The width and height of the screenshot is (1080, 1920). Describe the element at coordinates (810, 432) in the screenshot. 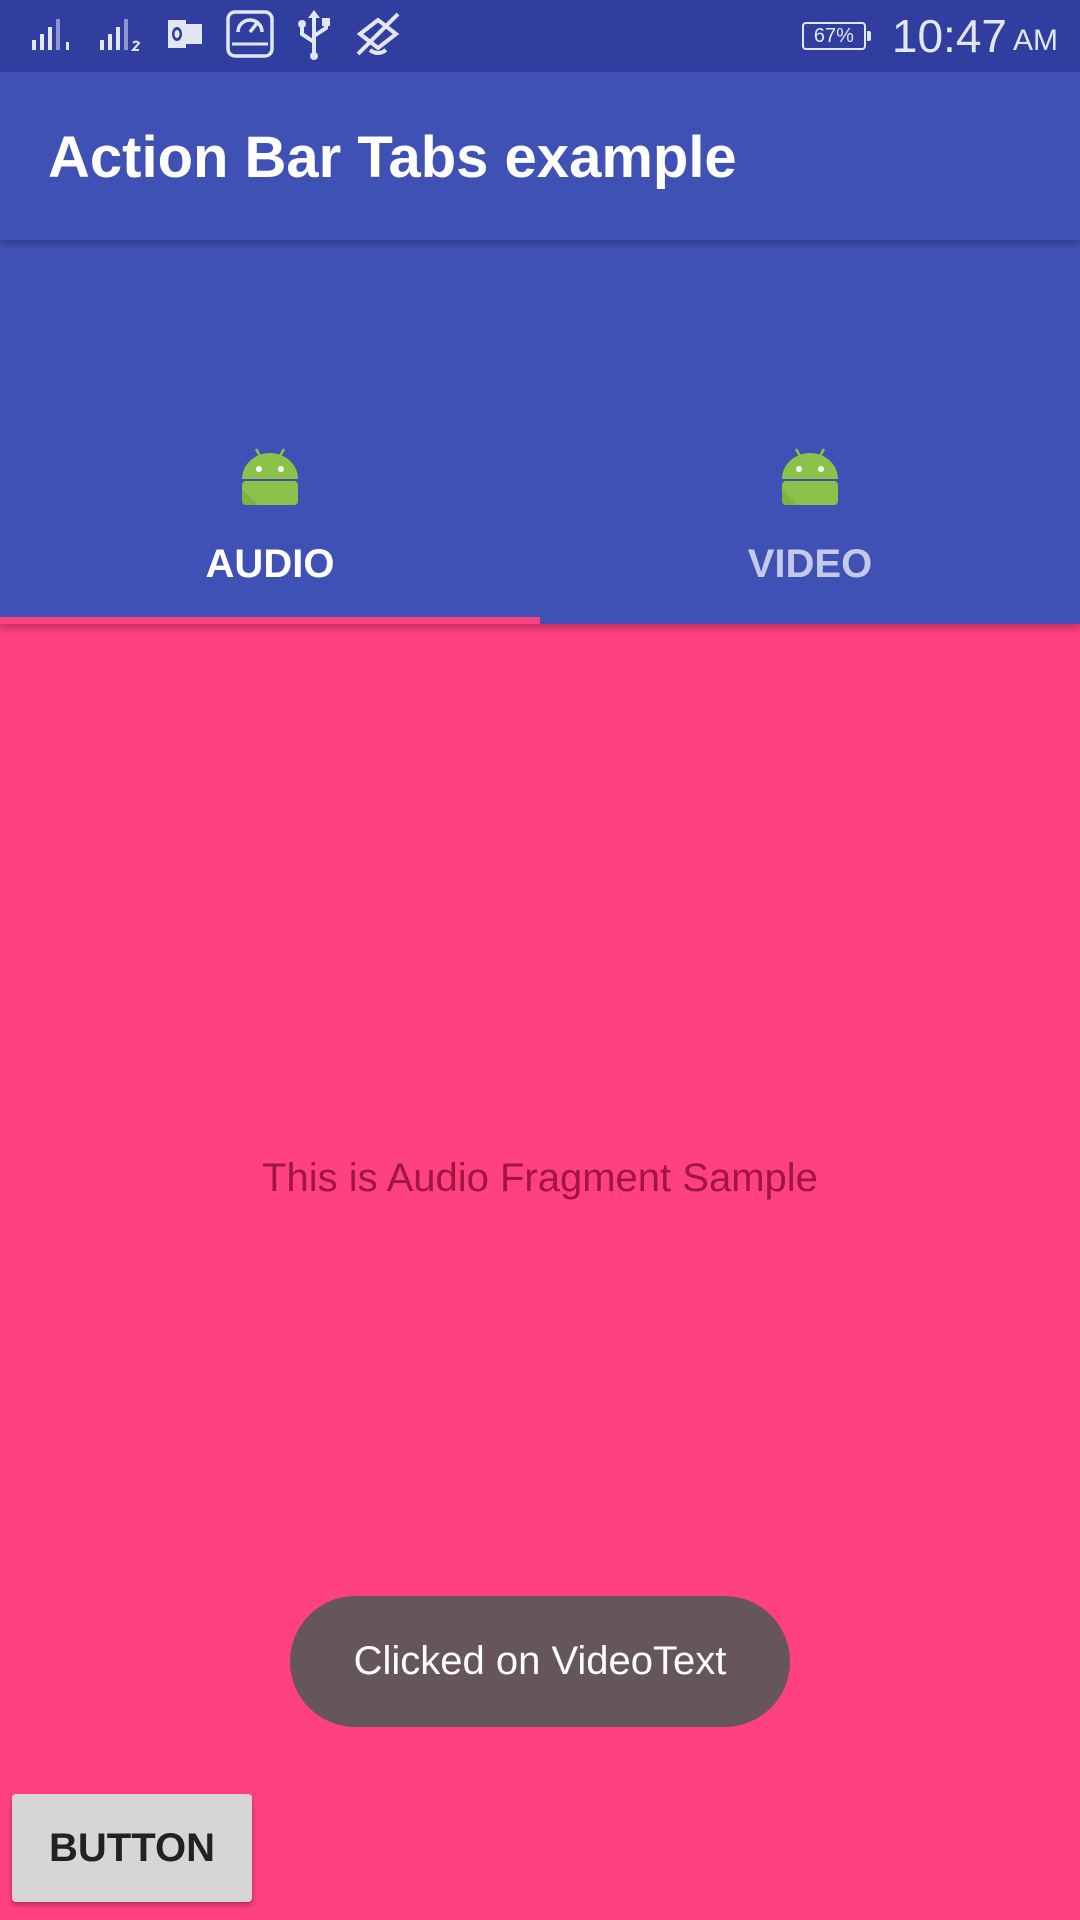

I see `tab-video: VIDEO` at that location.